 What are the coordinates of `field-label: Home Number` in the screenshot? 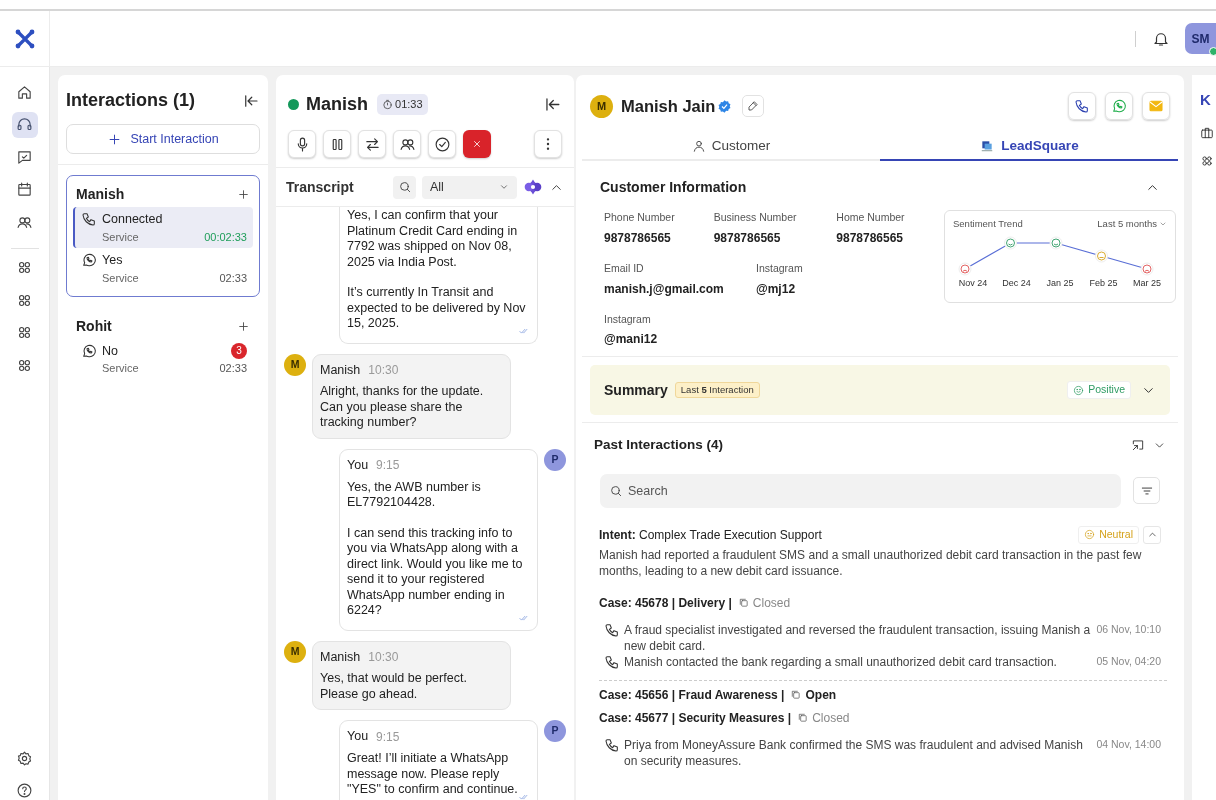 It's located at (871, 217).